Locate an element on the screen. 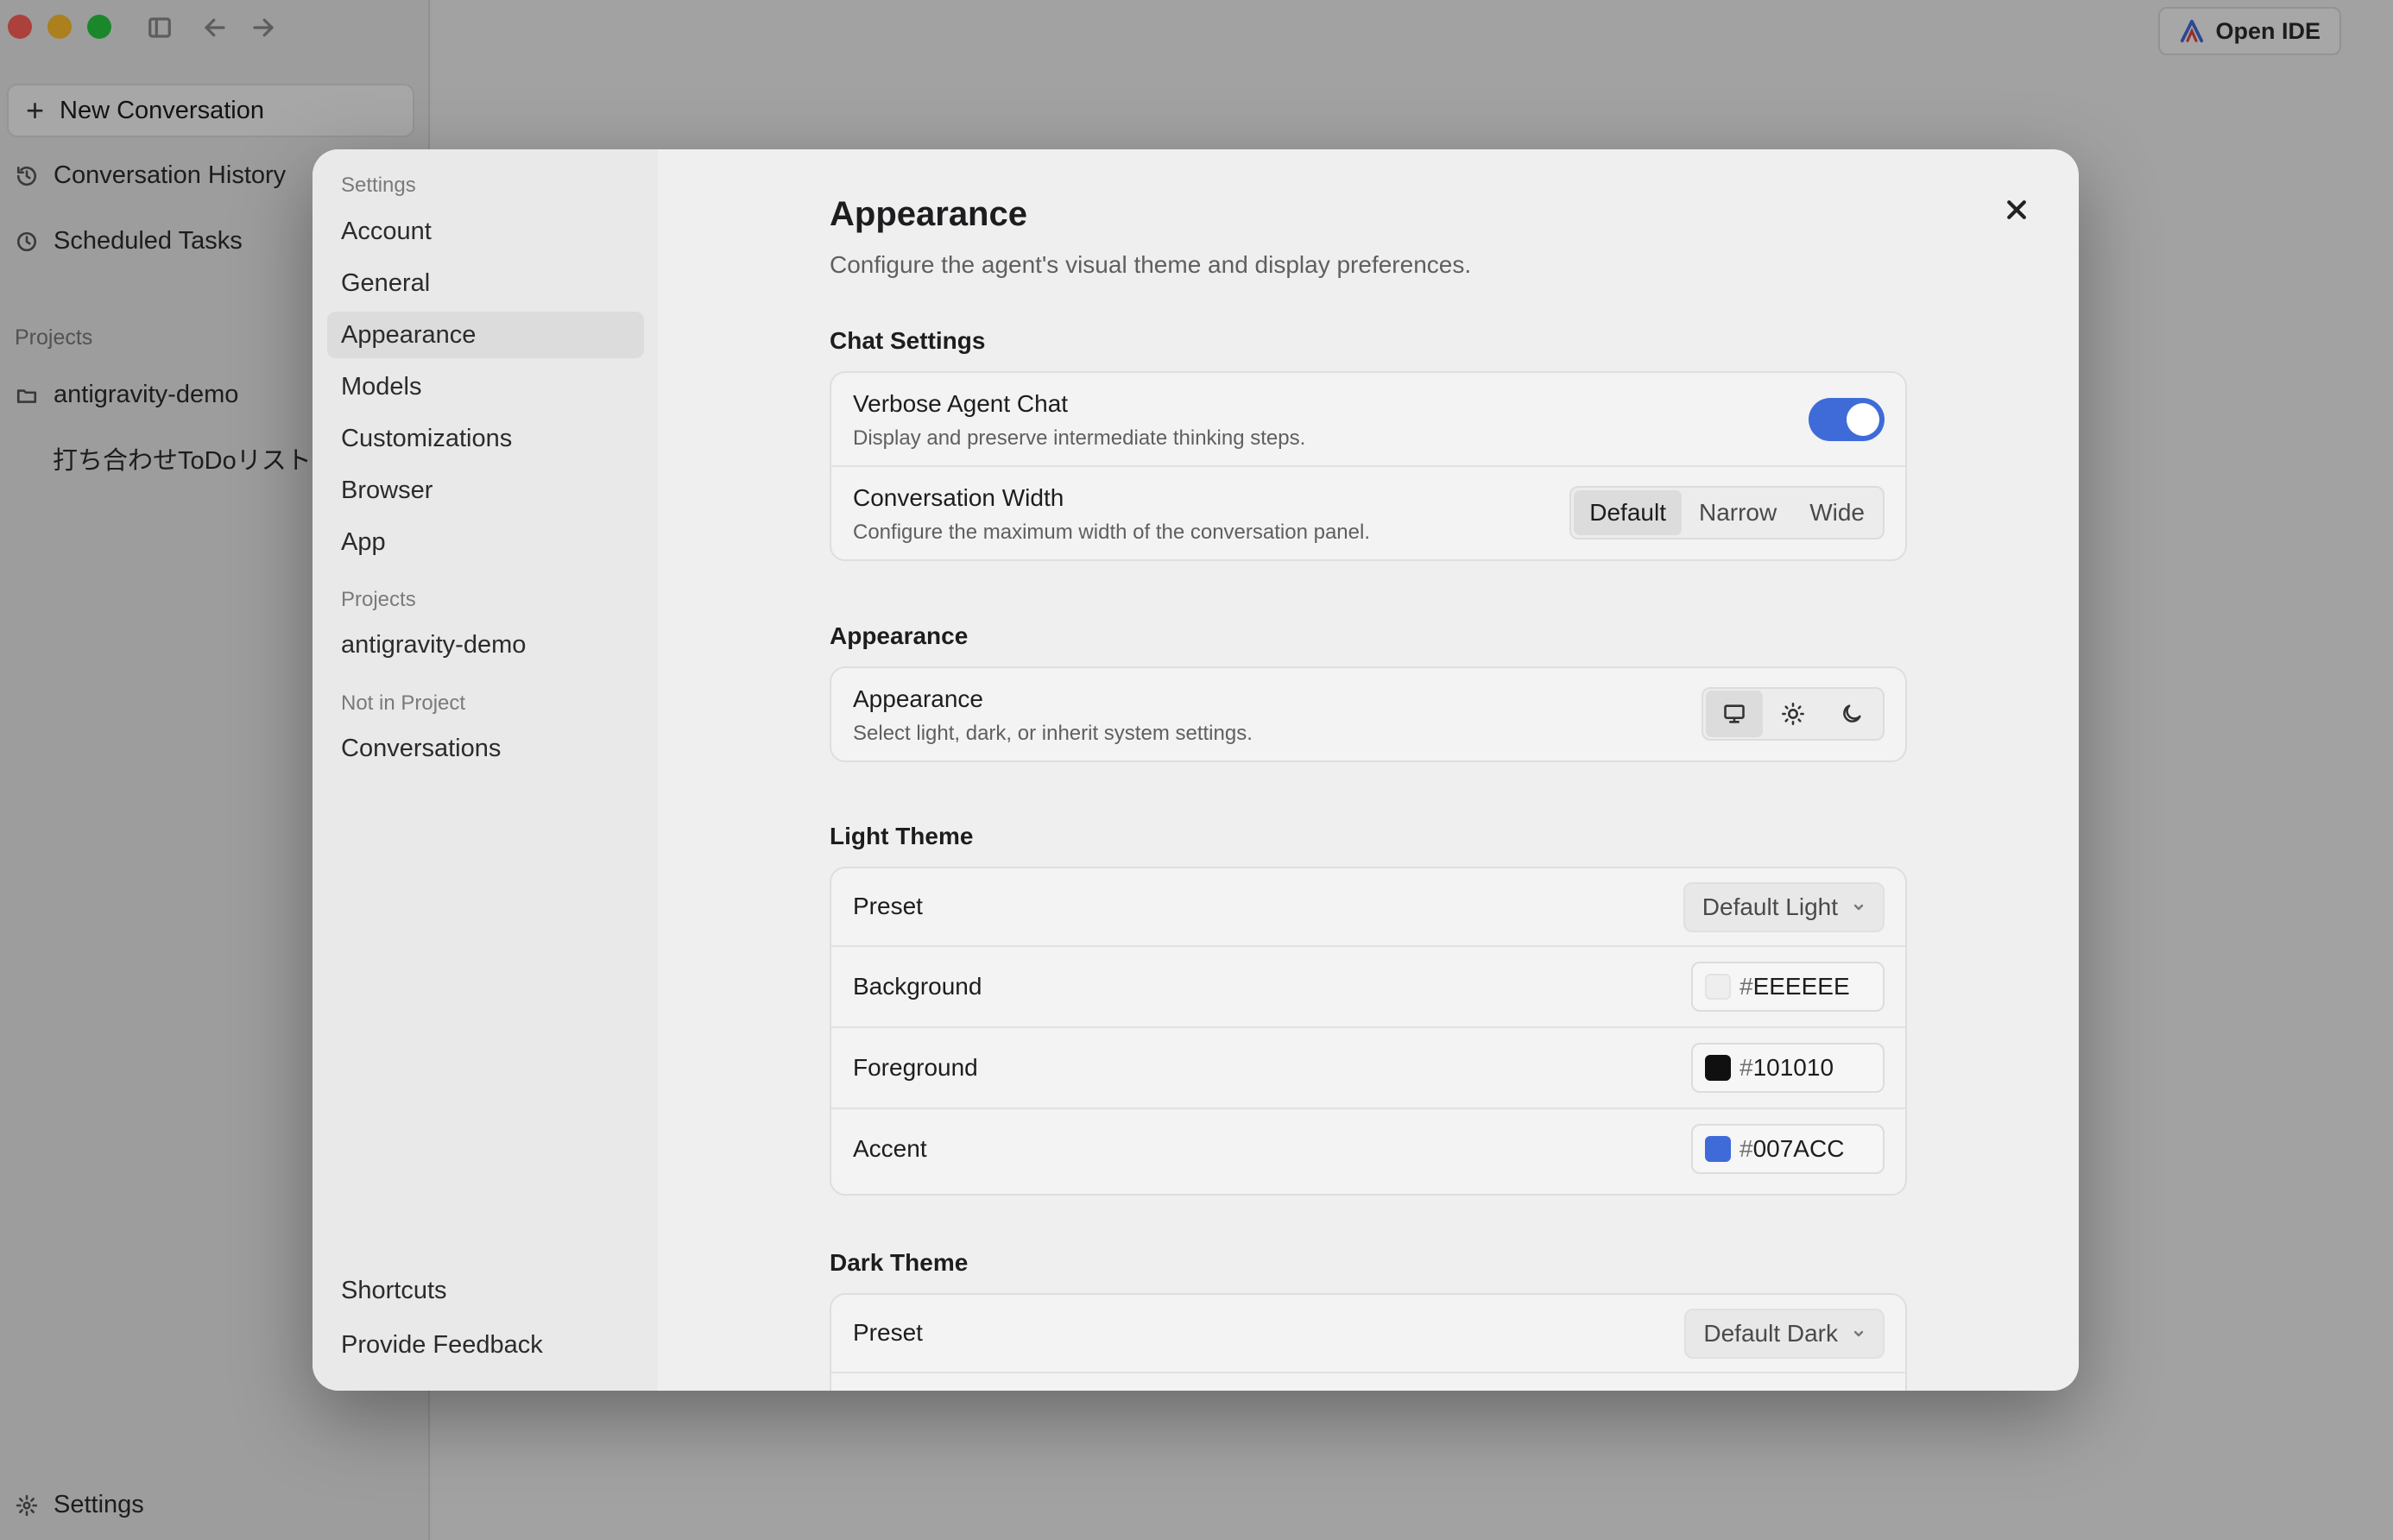 The image size is (2393, 1540). dark-next-row is located at coordinates (1368, 1382).